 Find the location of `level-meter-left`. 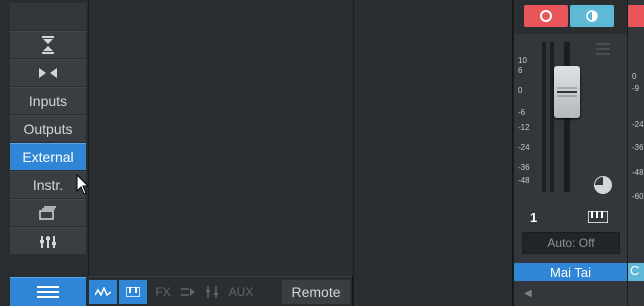

level-meter-left is located at coordinates (544, 117).